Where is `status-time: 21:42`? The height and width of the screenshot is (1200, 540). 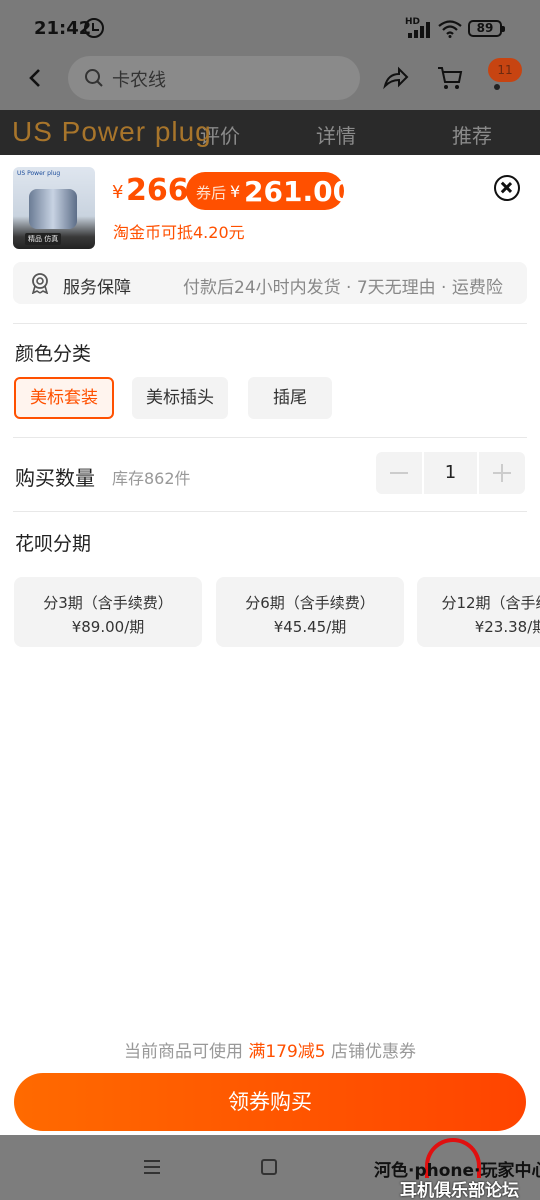
status-time: 21:42 is located at coordinates (63, 28).